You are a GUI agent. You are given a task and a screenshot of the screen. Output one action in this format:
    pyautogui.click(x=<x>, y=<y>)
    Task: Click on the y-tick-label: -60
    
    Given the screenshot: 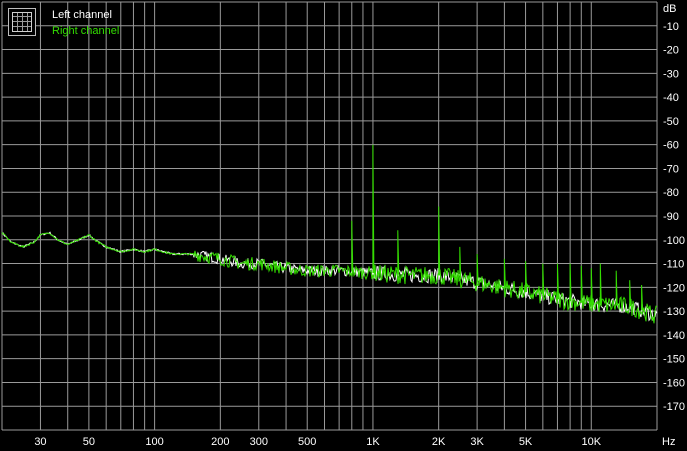 What is the action you would take?
    pyautogui.click(x=671, y=146)
    